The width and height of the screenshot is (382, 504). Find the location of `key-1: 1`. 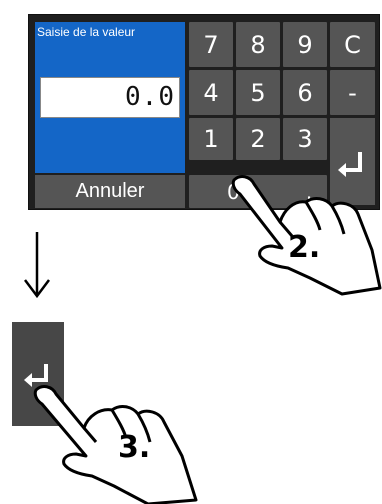

key-1: 1 is located at coordinates (211, 139).